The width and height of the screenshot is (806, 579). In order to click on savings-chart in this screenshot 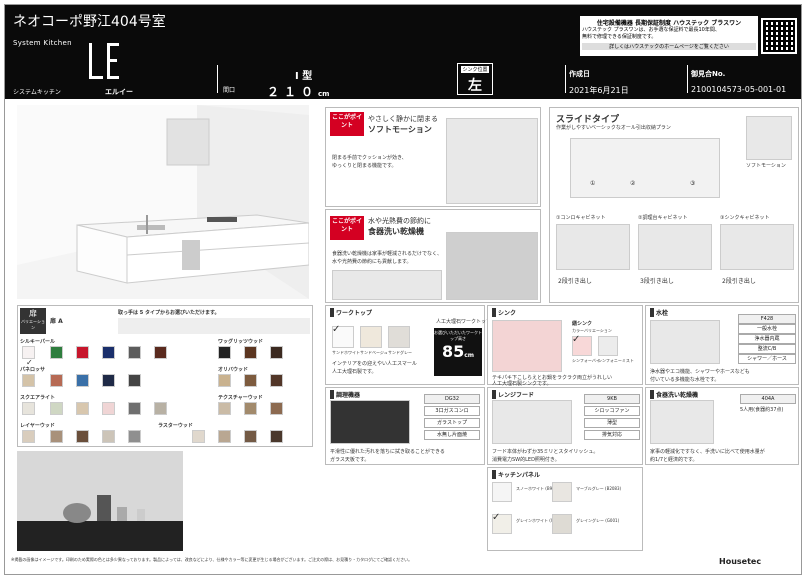, I will do `click(387, 285)`.